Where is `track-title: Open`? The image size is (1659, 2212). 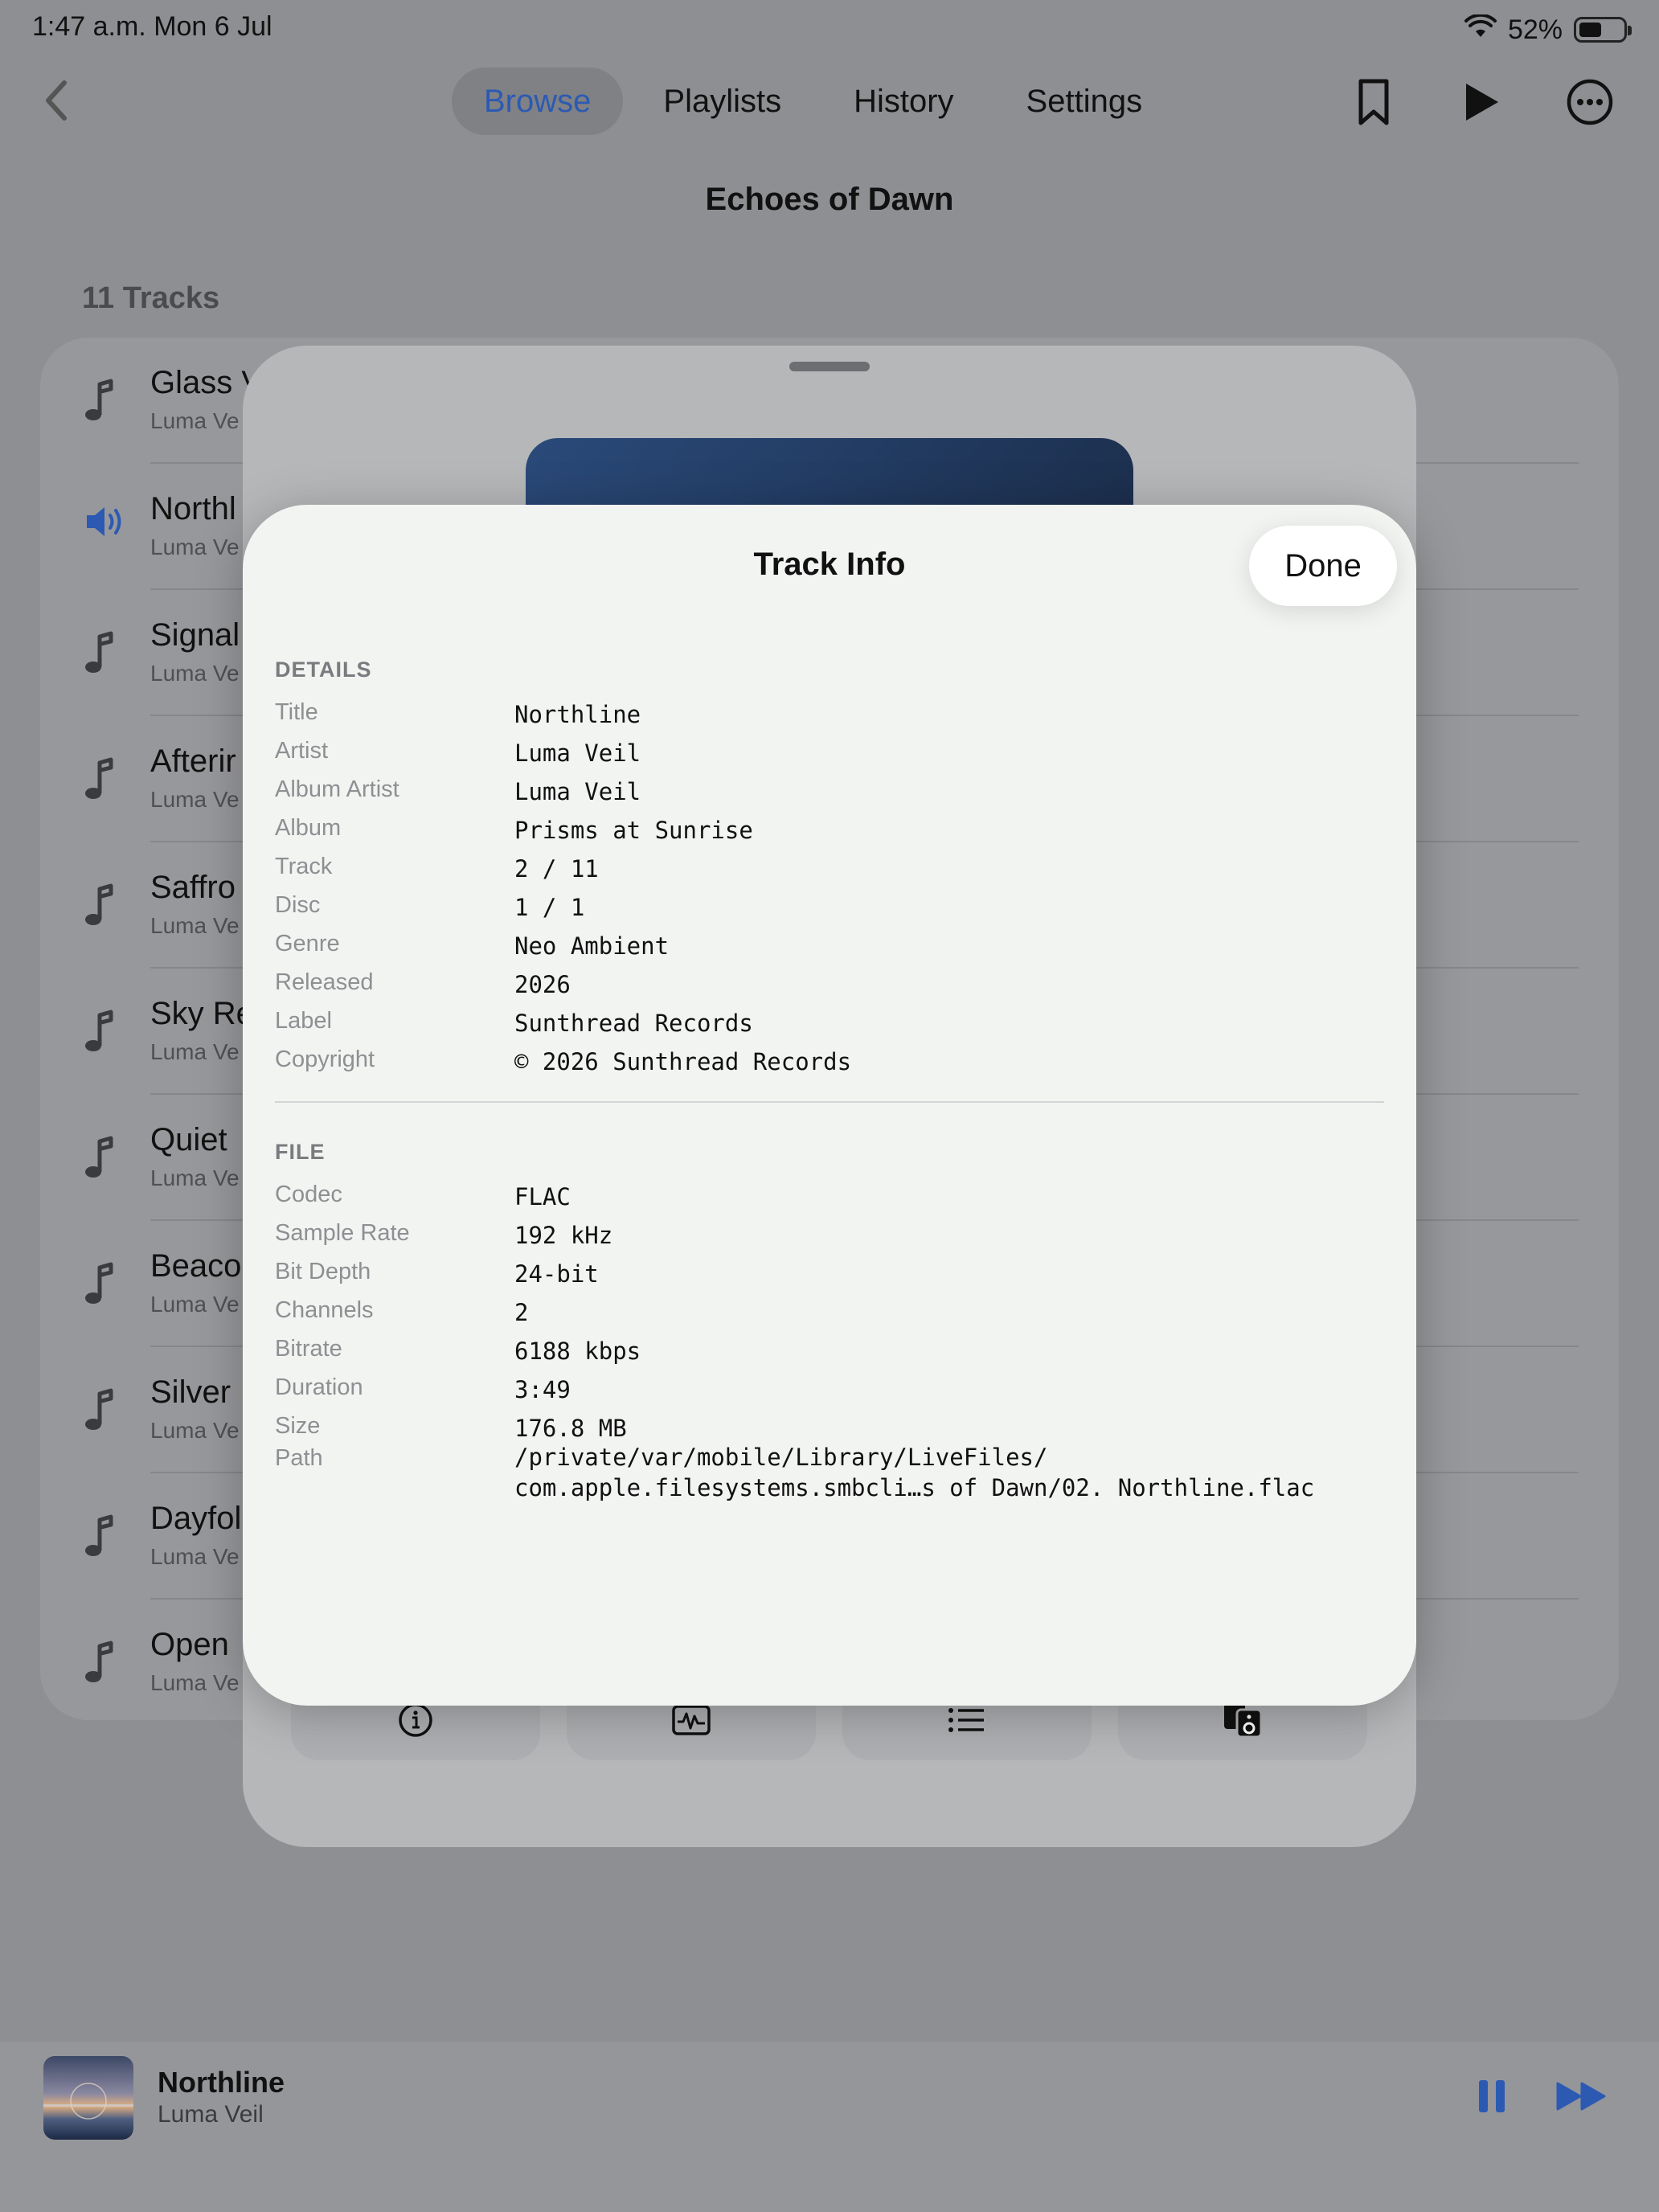
track-title: Open is located at coordinates (189, 1644).